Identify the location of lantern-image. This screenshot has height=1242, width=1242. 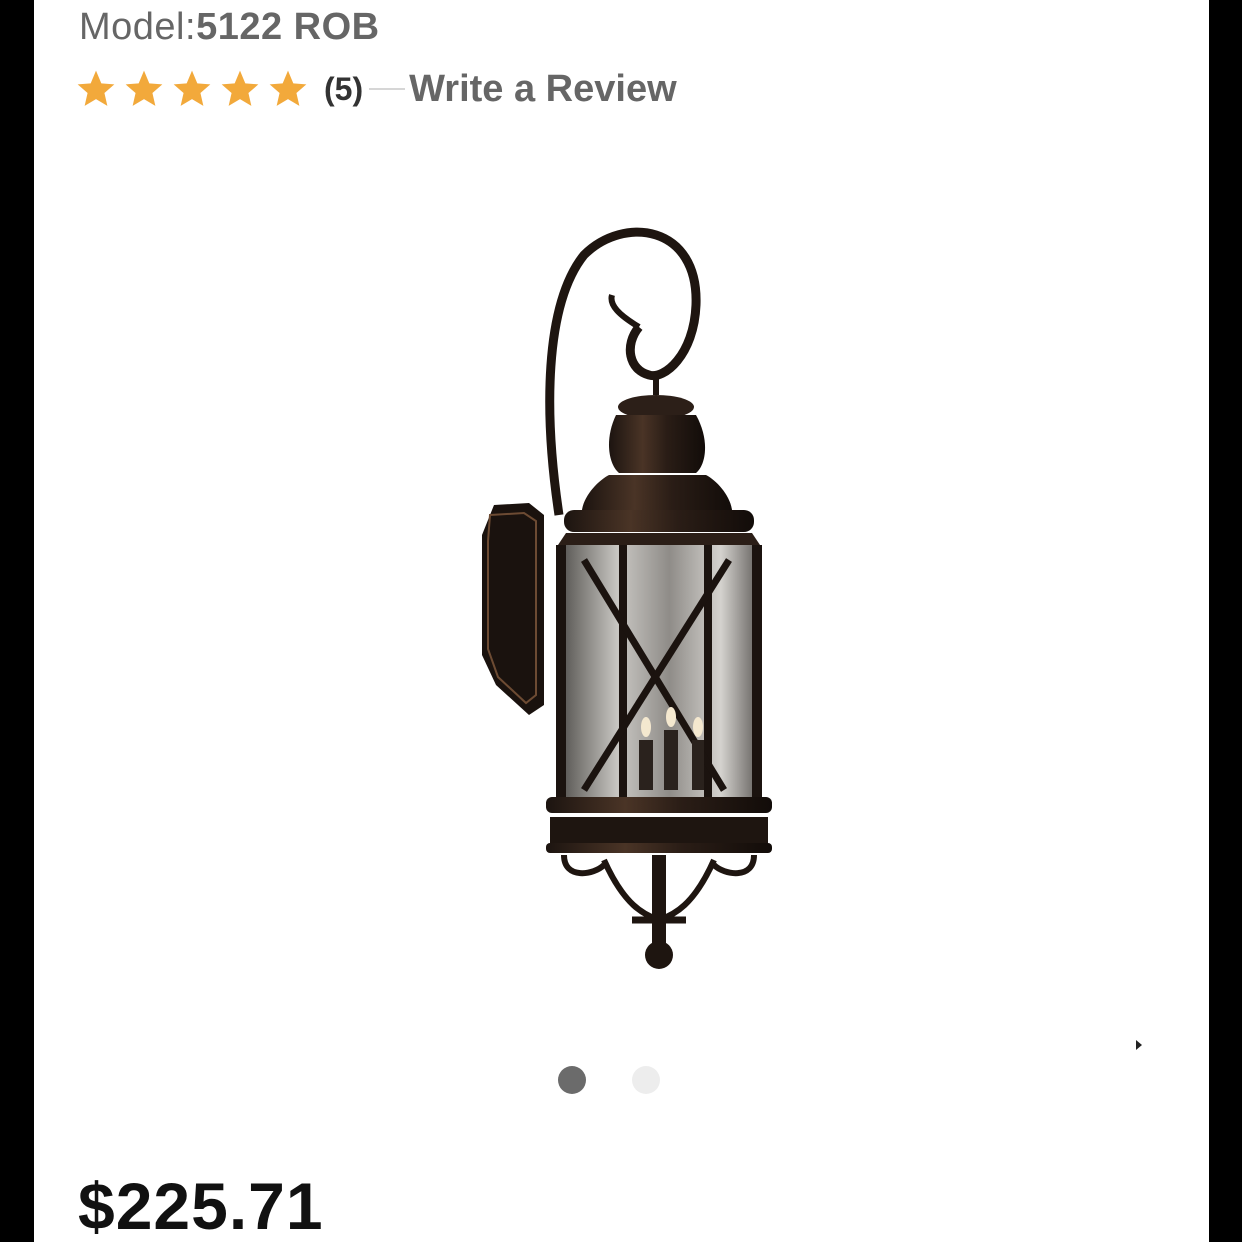
(627, 598).